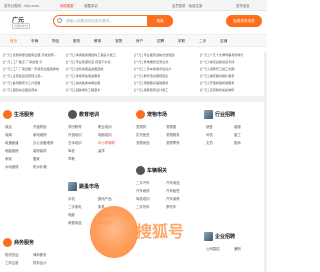 Image resolution: width=320 pixels, height=272 pixels. What do you see at coordinates (101, 150) in the screenshot?
I see `category-link: 留学` at bounding box center [101, 150].